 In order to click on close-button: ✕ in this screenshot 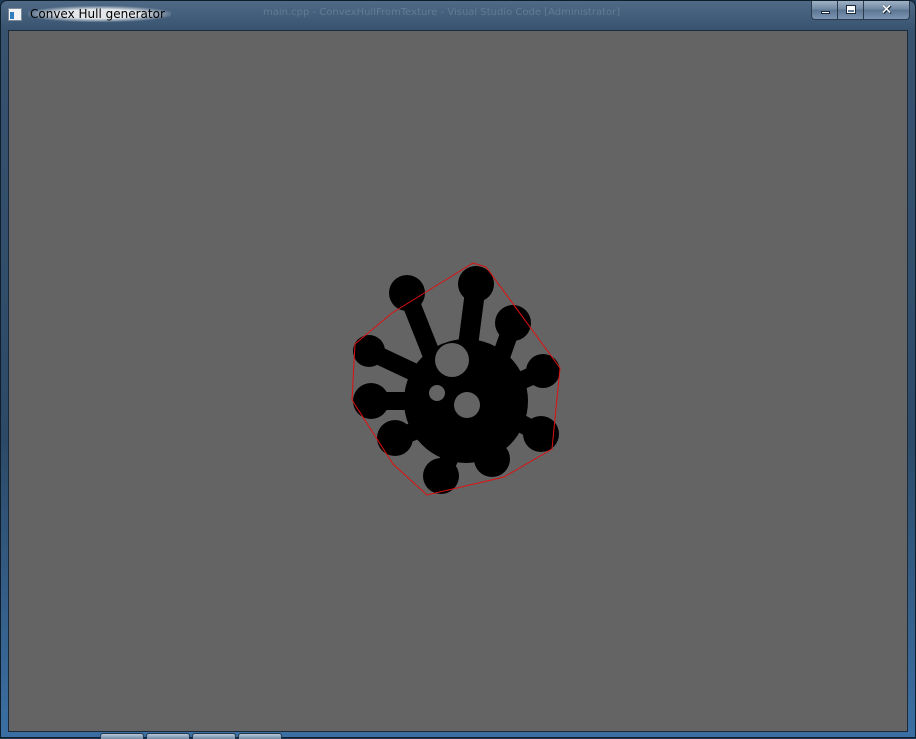, I will do `click(887, 10)`.